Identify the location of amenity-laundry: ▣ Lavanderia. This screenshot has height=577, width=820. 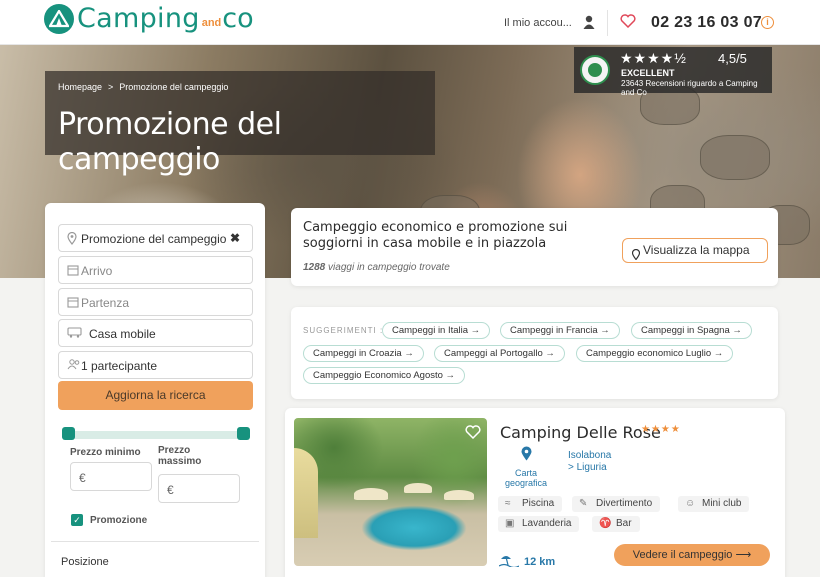
(539, 524).